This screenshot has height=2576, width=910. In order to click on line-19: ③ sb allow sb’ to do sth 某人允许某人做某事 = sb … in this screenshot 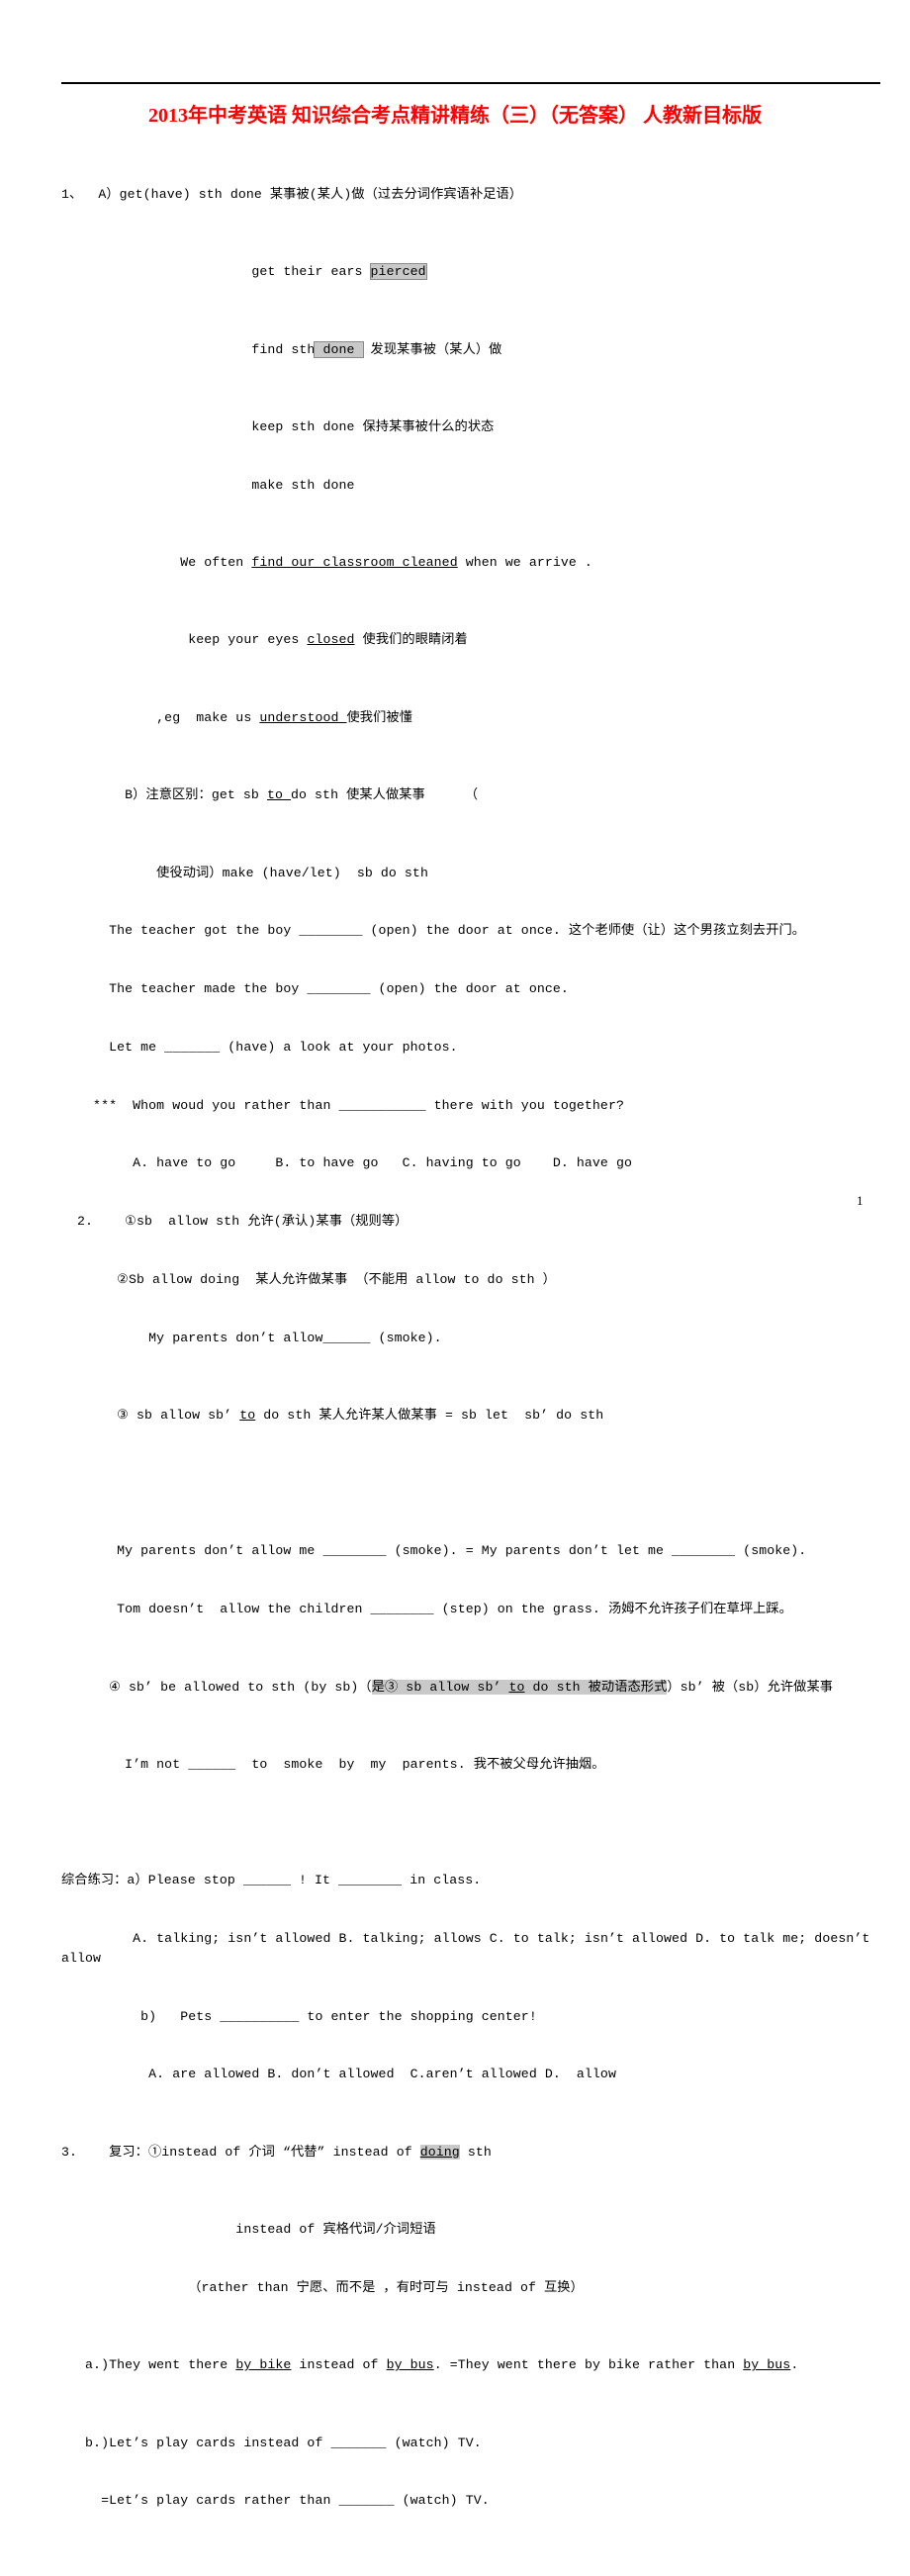, I will do `click(479, 1416)`.